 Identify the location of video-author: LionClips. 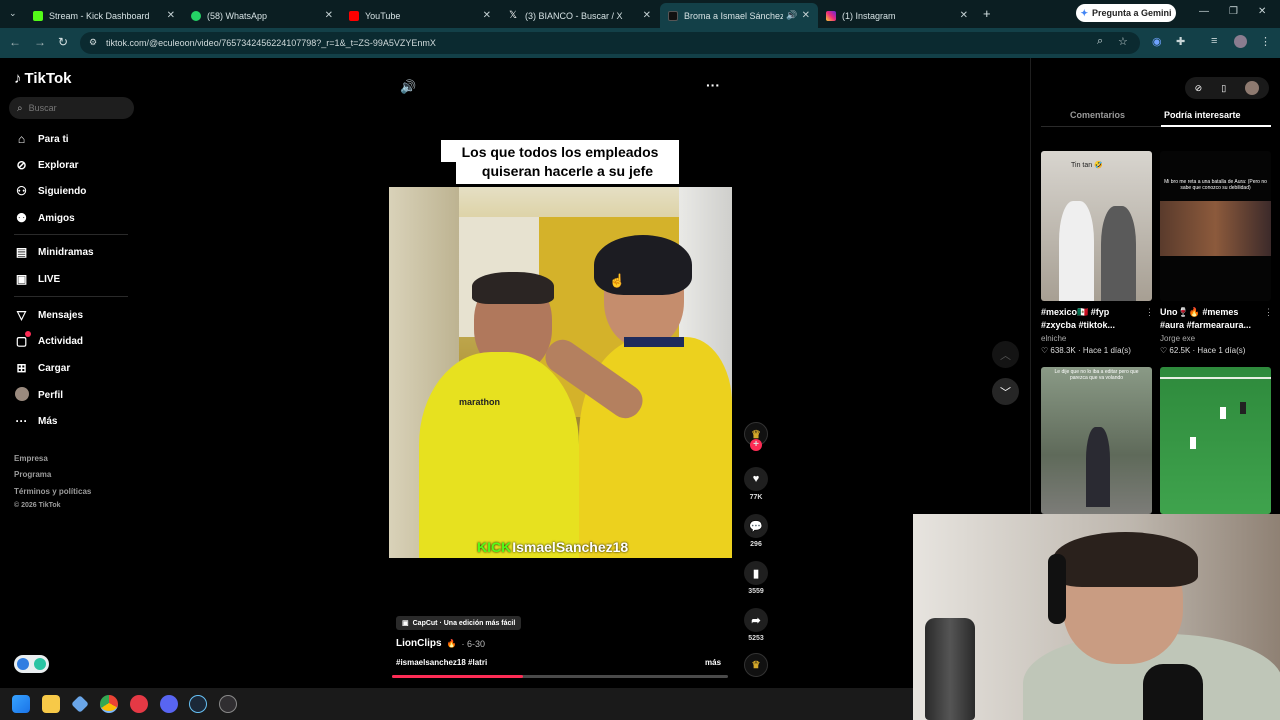
(419, 643).